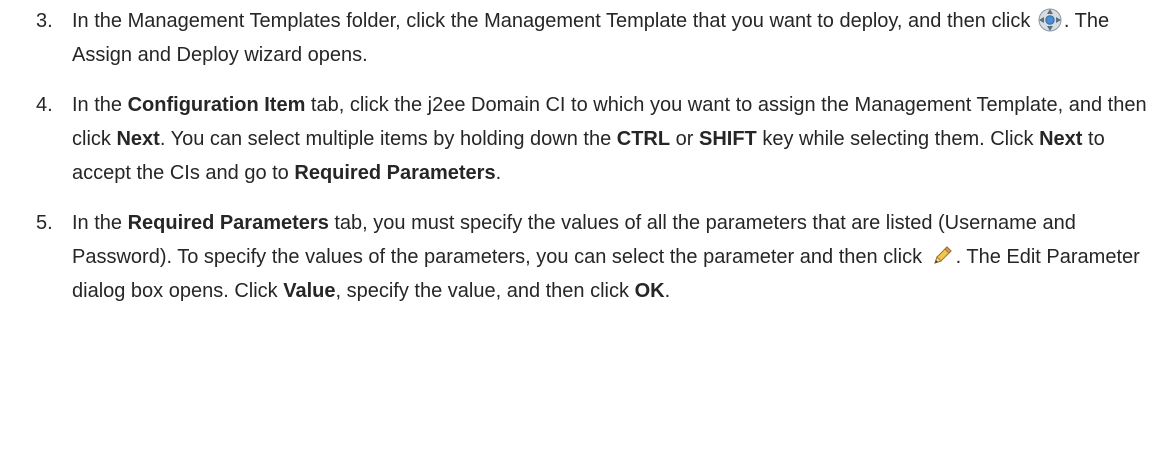 The image size is (1172, 450). What do you see at coordinates (44, 105) in the screenshot?
I see `step-number: 4.` at bounding box center [44, 105].